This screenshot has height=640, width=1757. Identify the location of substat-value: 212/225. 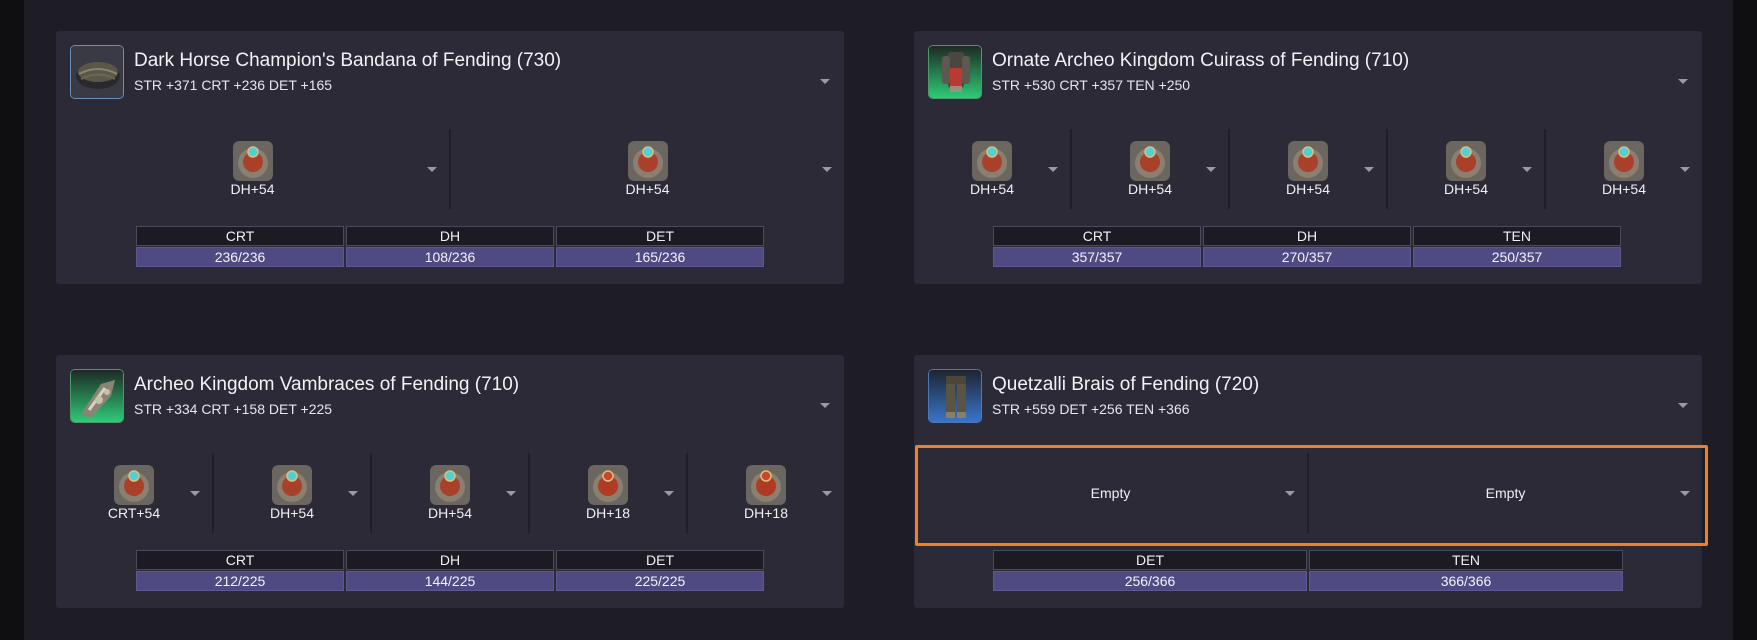
(240, 581).